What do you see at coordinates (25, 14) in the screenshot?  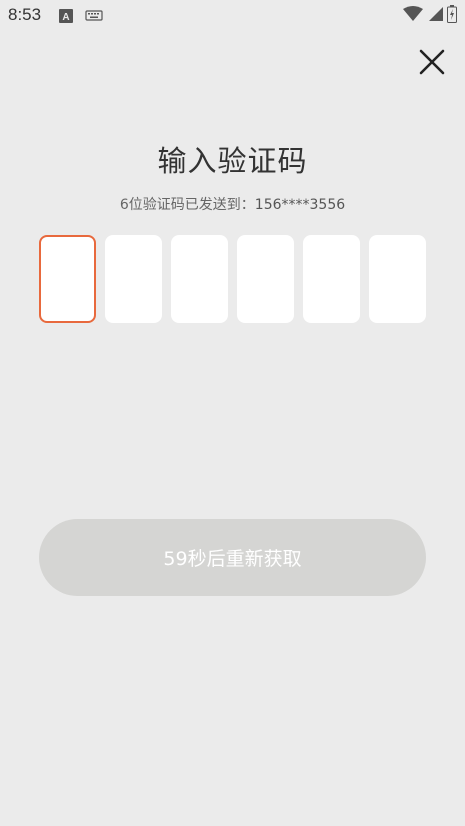 I see `status-time: 8:53` at bounding box center [25, 14].